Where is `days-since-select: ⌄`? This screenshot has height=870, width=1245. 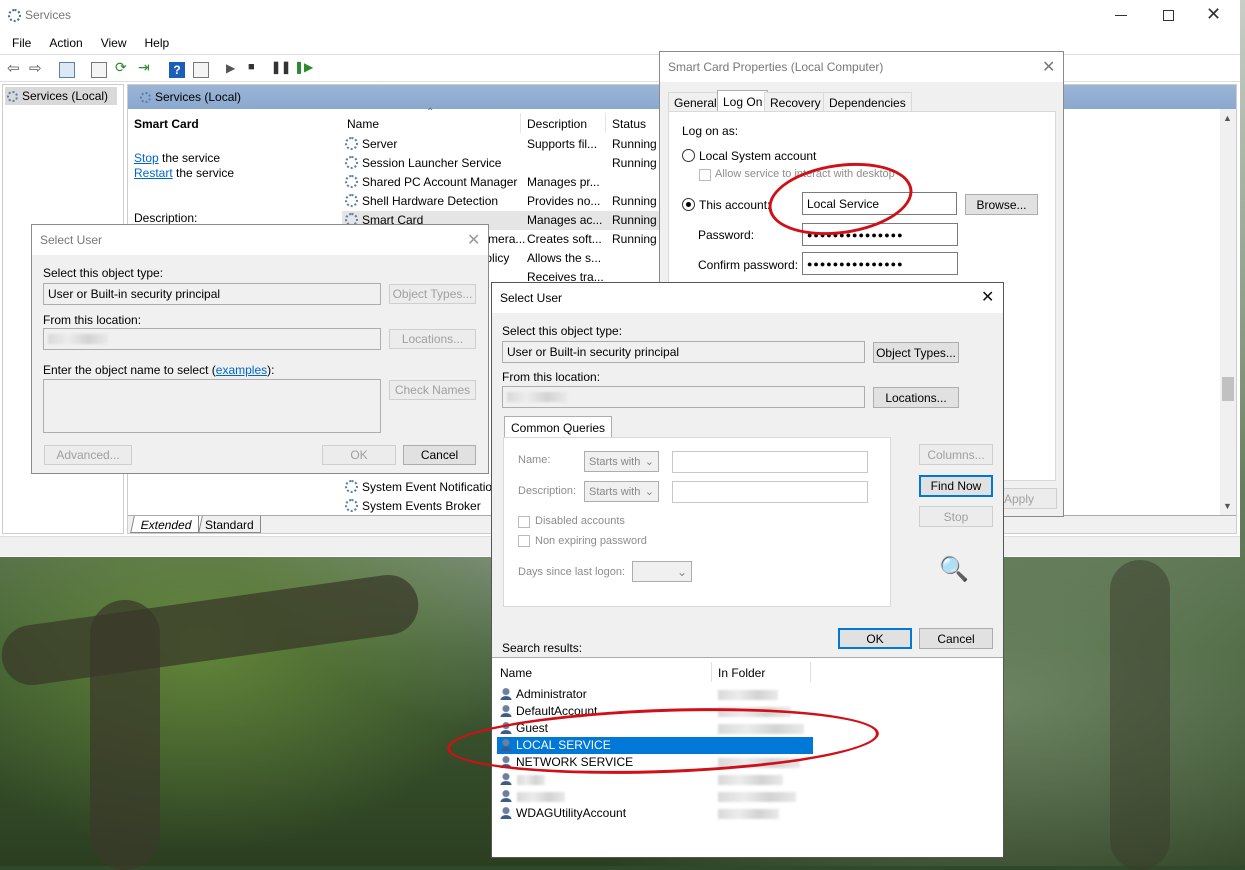 days-since-select: ⌄ is located at coordinates (662, 571).